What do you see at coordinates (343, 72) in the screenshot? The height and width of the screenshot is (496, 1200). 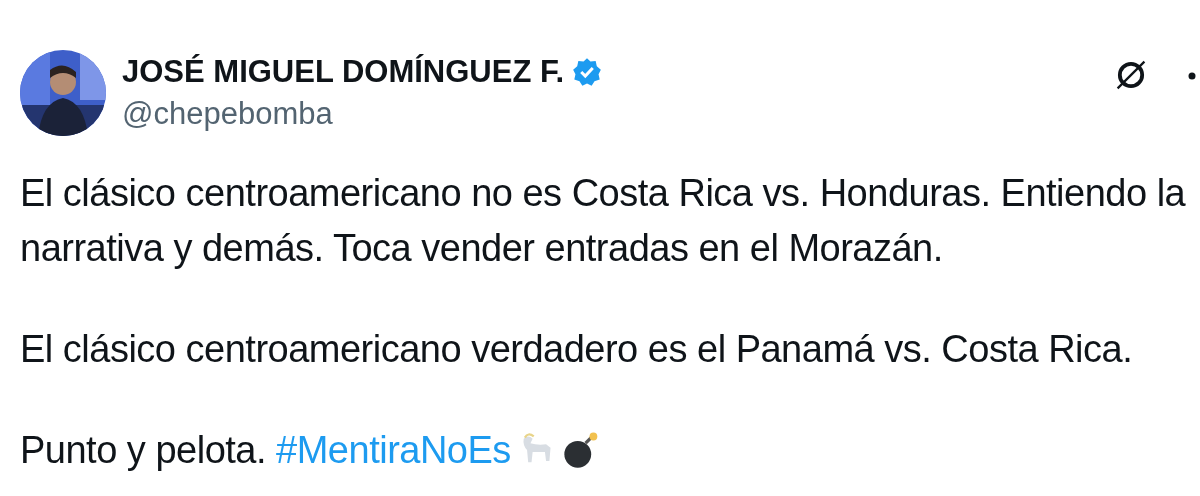 I see `author-name: JOSÉ MIGUEL DOMÍNGUEZ F.` at bounding box center [343, 72].